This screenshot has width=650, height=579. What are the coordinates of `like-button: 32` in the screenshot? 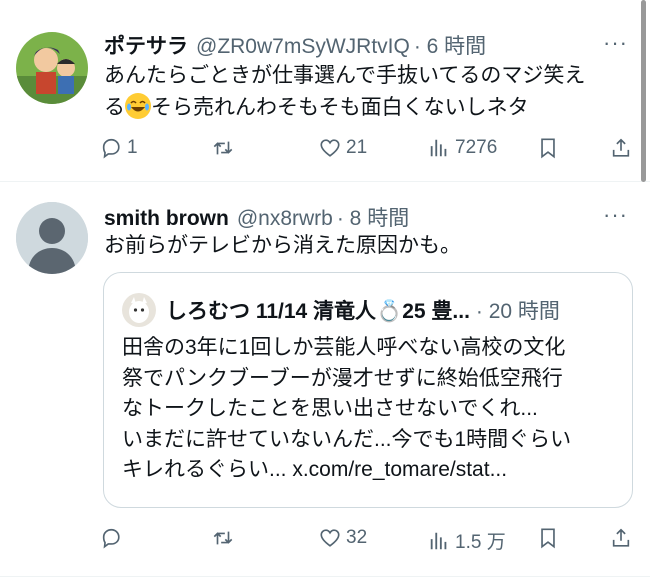 It's located at (343, 538).